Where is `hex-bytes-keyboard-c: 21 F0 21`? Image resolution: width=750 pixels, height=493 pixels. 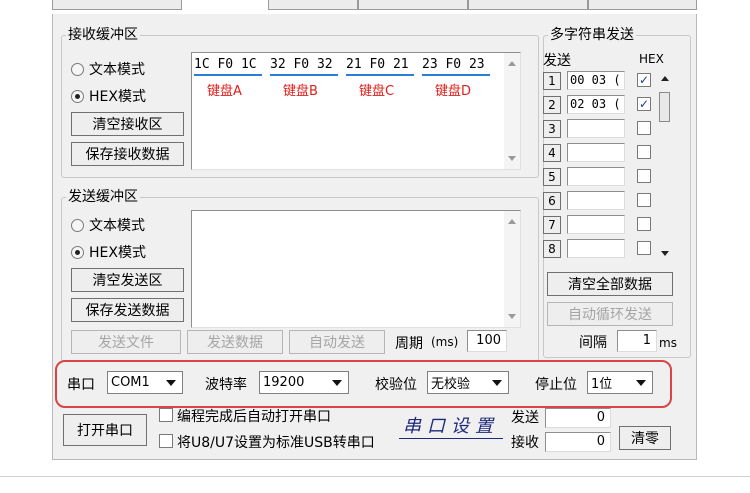
hex-bytes-keyboard-c: 21 F0 21 is located at coordinates (377, 64).